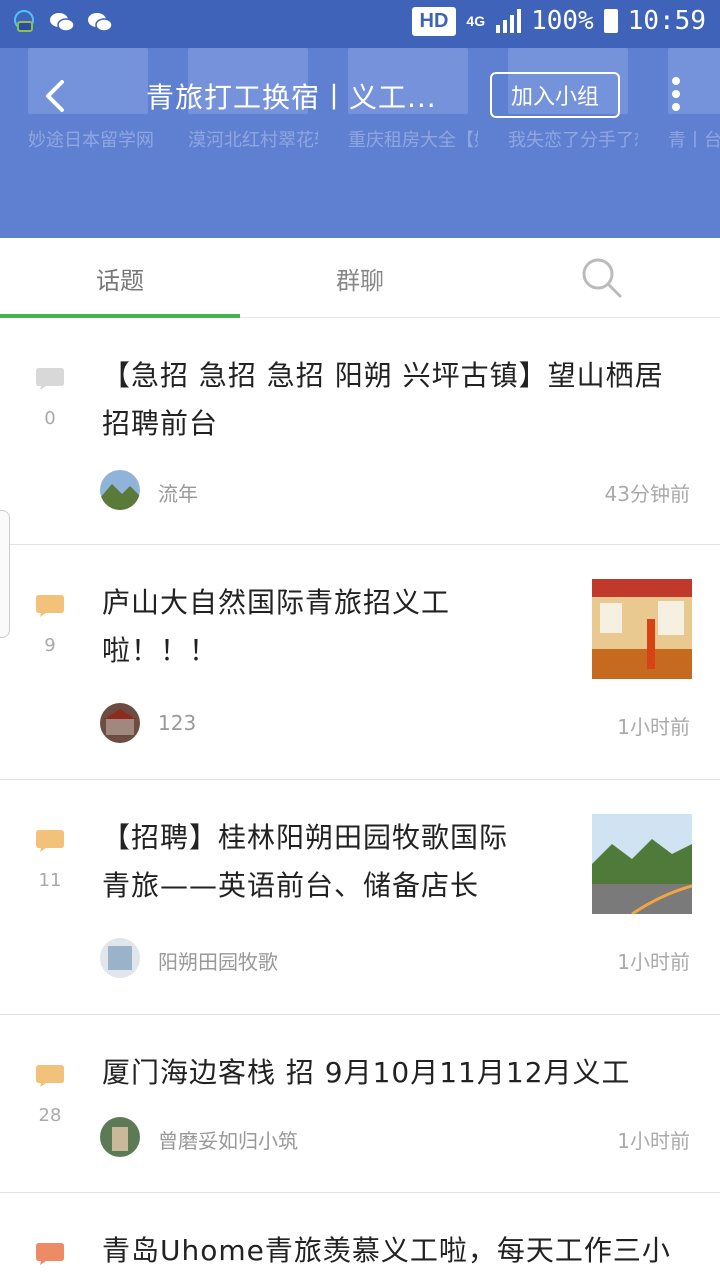  I want to click on author-name: 曾磨妥如归小筑, so click(228, 1141).